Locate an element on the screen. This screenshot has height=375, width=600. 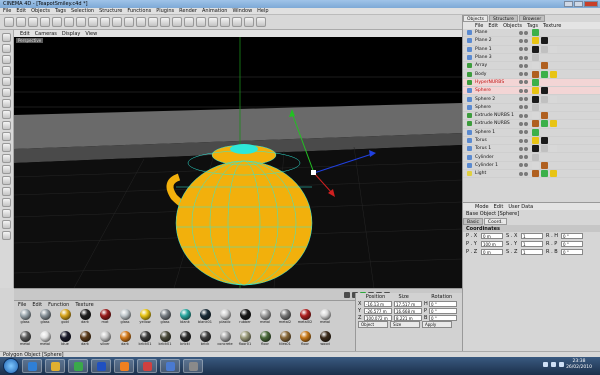
viewport-menu-cameras: Cameras is located at coordinates (46, 34).